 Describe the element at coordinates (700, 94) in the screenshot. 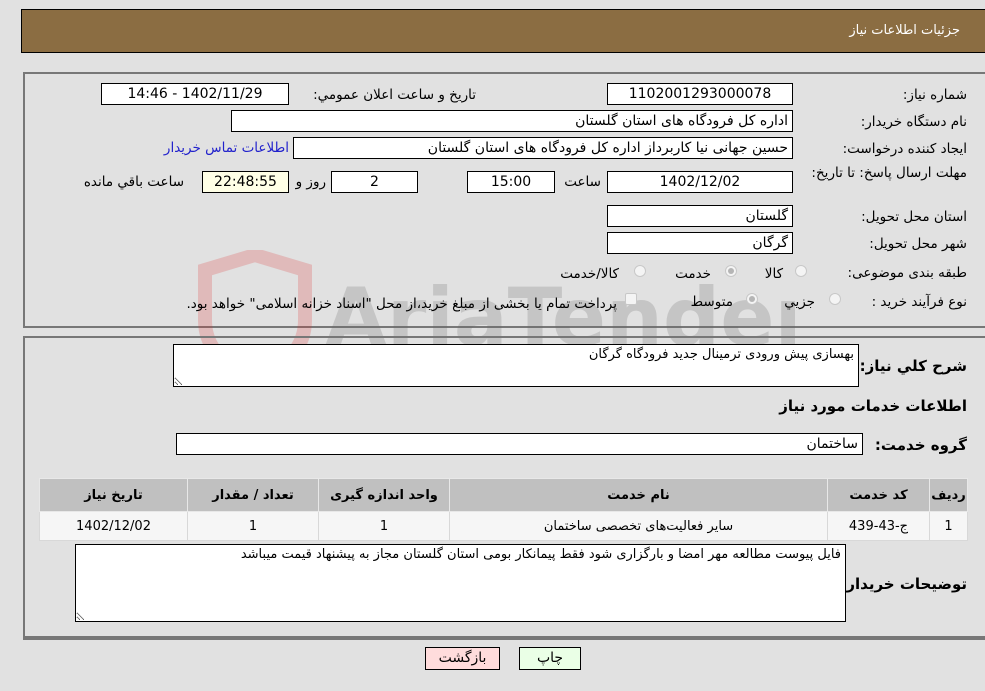

I see `need-number-field: 1102001293000078` at that location.